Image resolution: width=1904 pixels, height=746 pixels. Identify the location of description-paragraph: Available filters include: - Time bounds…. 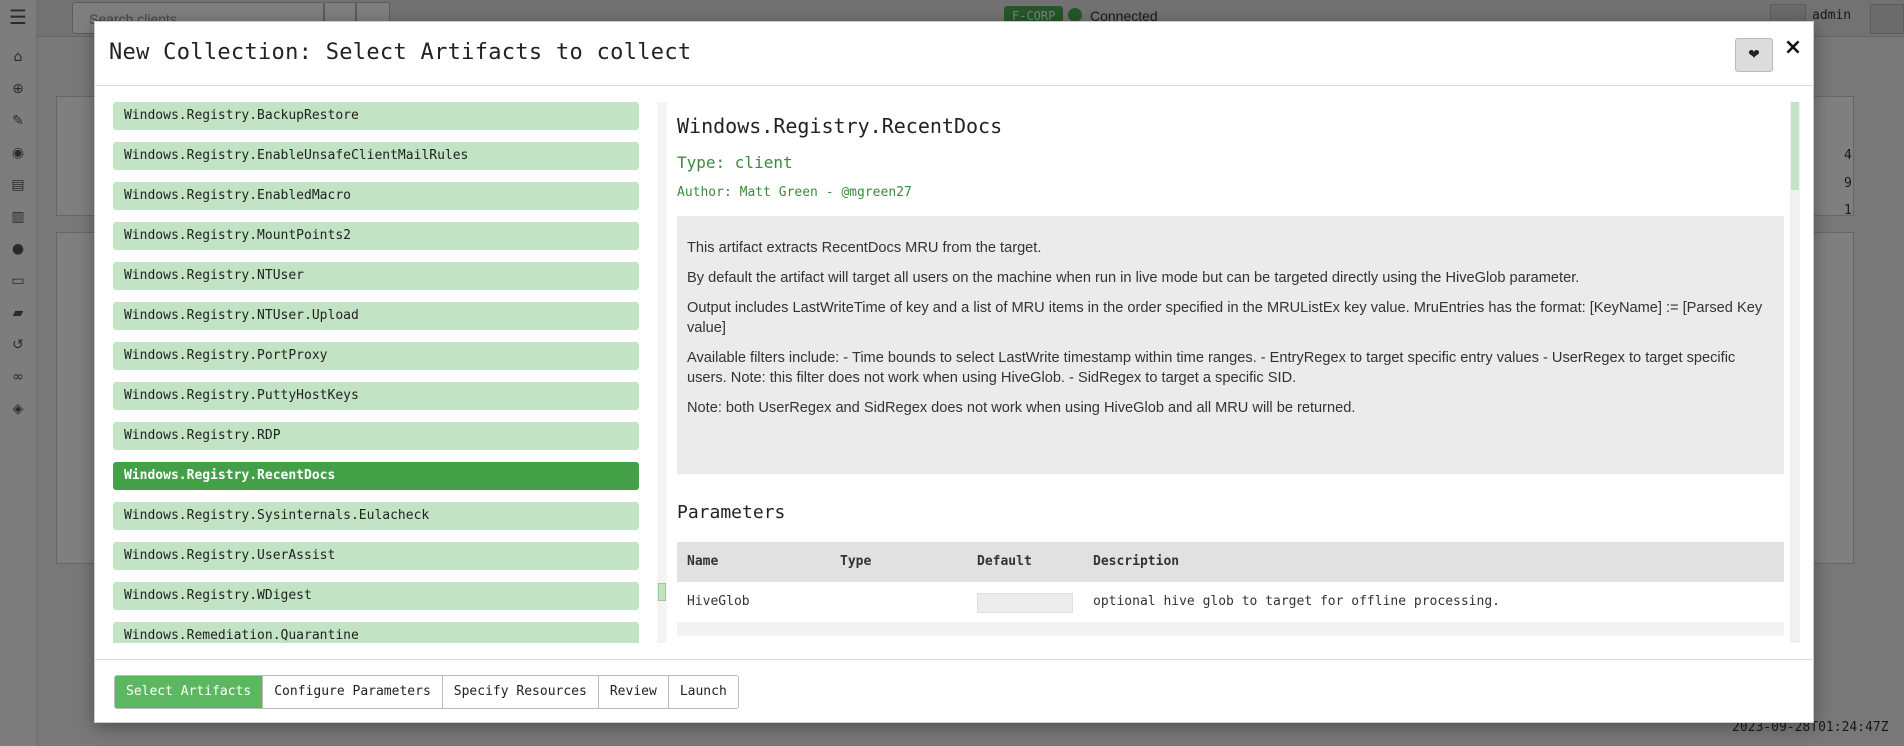
(1211, 368).